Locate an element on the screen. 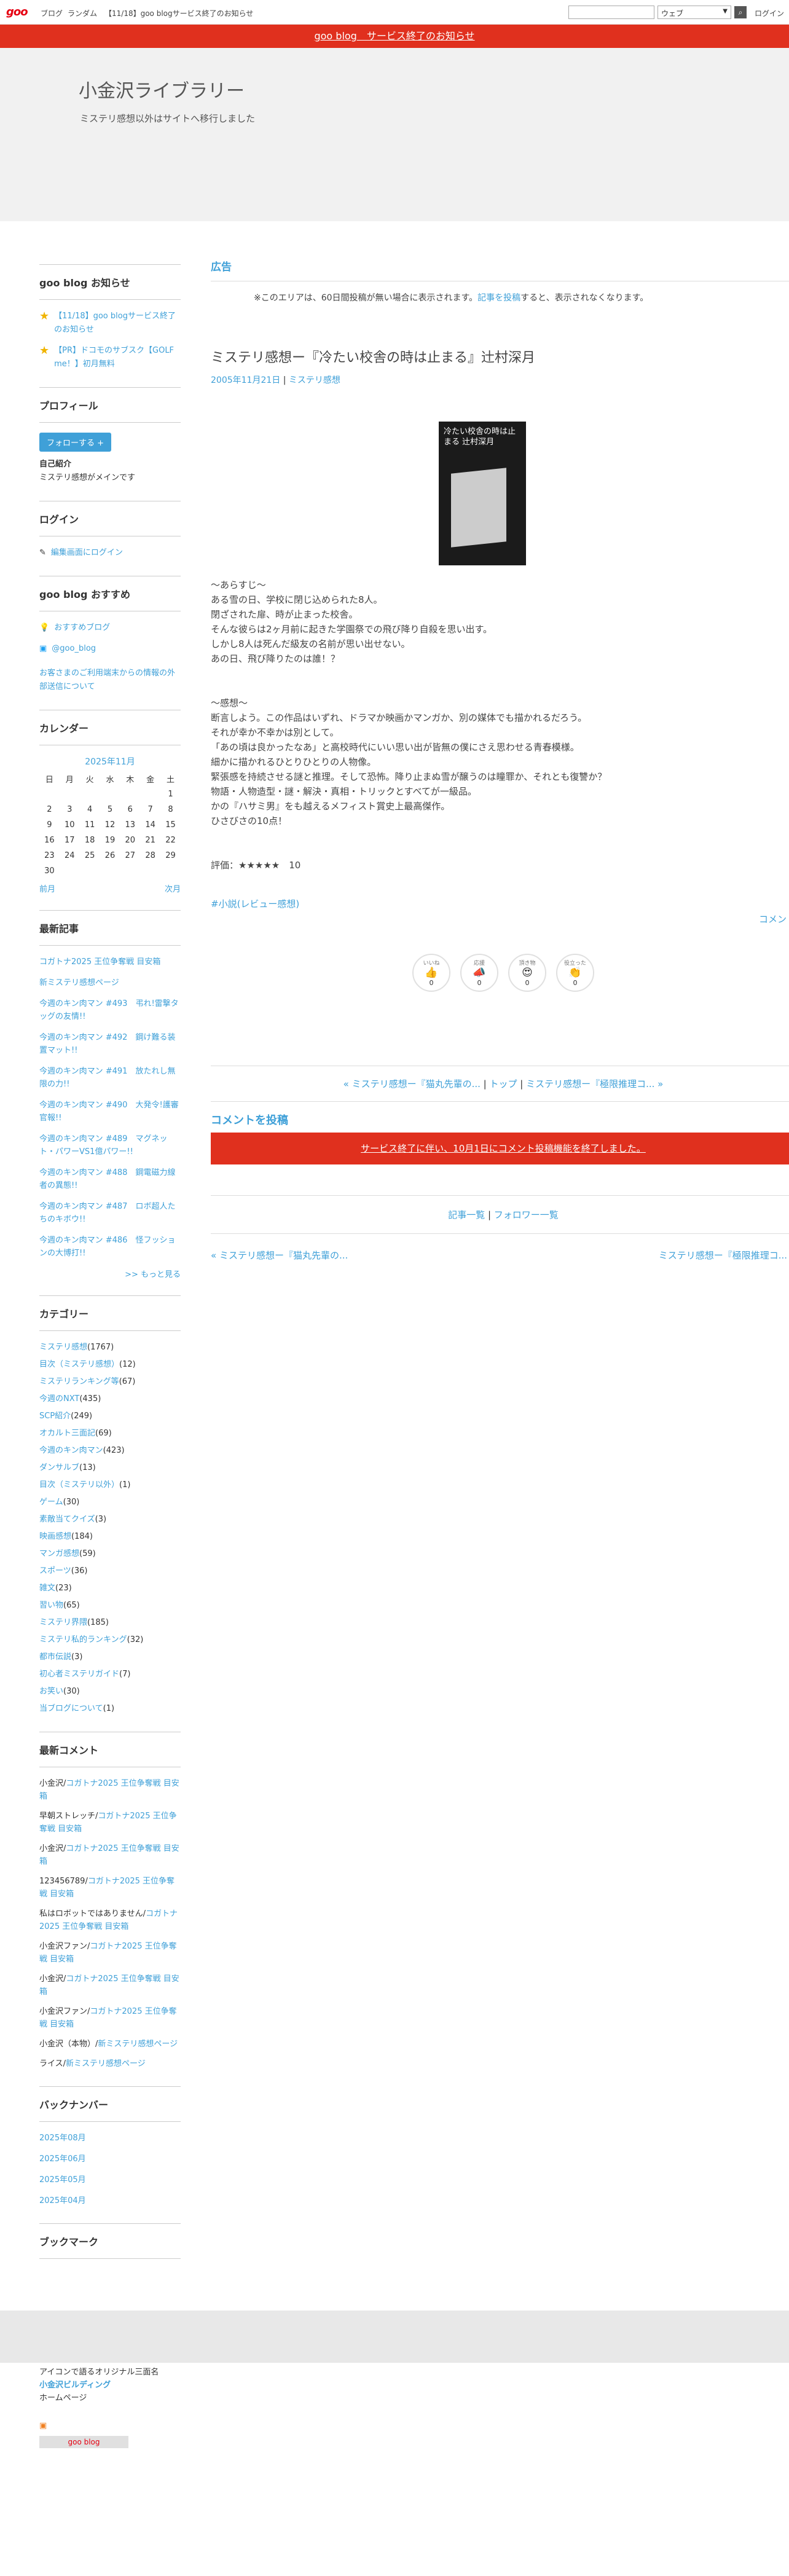  post-body-line: 評価：★★★★★ 10 is located at coordinates (256, 865).